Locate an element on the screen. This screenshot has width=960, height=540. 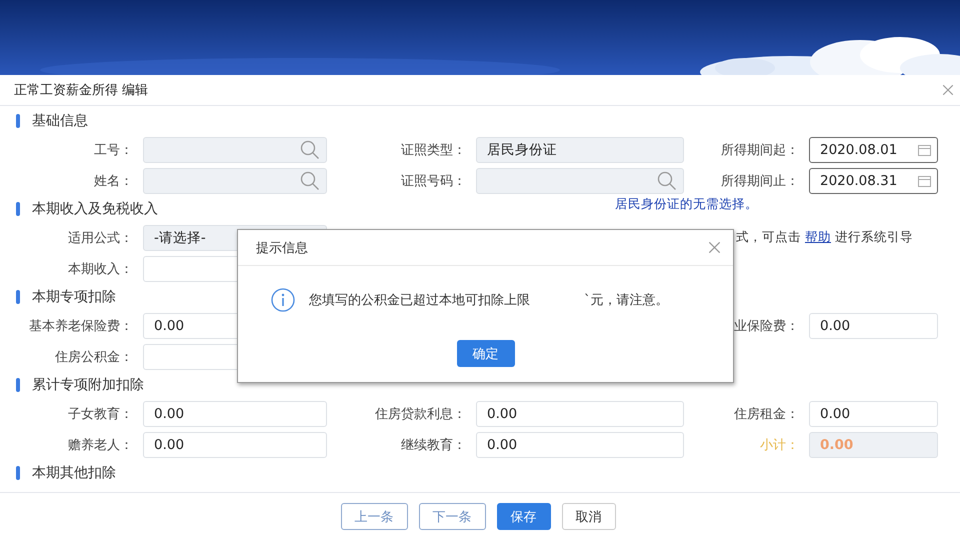
field-label: 所得期间止： is located at coordinates (760, 181).